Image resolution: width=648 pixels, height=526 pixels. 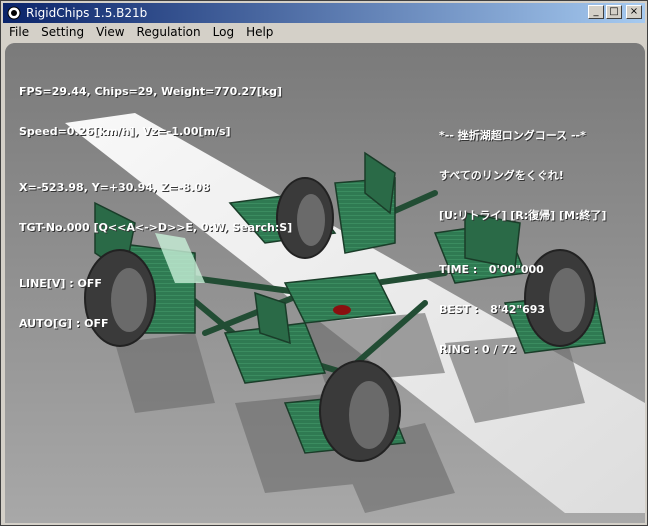 I want to click on window-controls: _ □ ×, so click(x=615, y=12).